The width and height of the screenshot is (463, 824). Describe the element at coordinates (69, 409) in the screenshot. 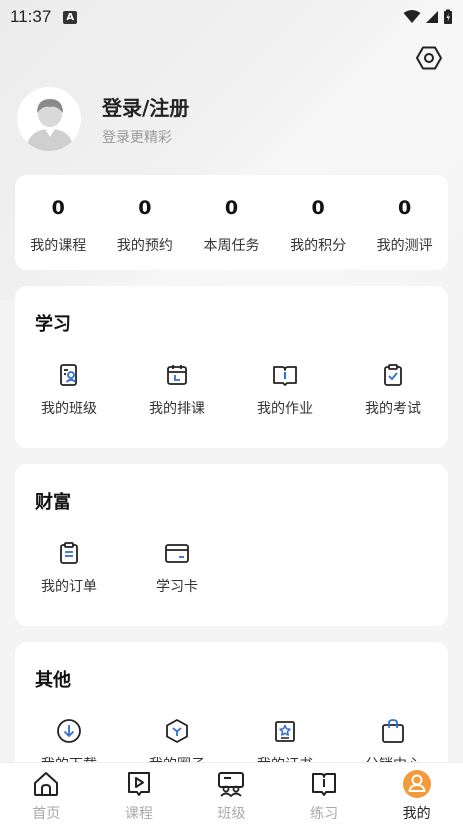

I see `menu-label: 我的班级` at that location.